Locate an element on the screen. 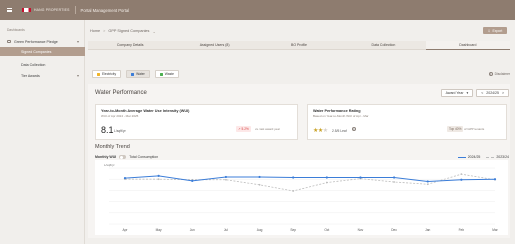  export-button: ⇩ Export is located at coordinates (495, 30).